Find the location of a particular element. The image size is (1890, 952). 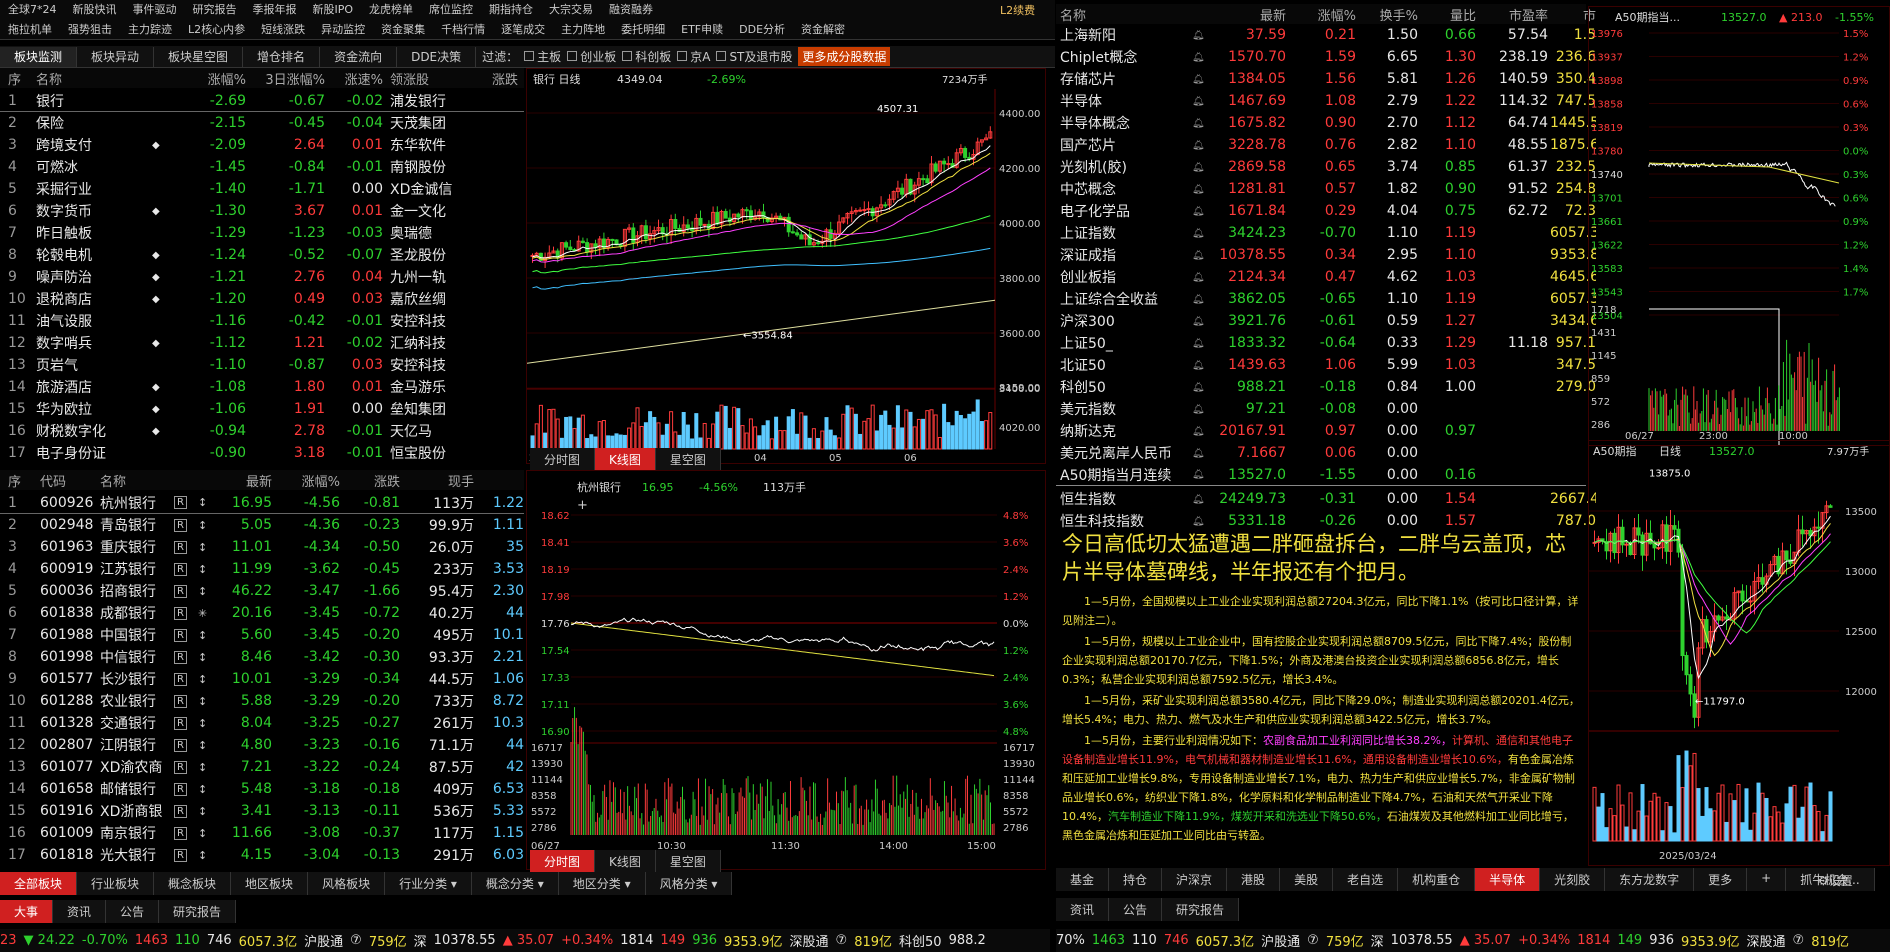

menu2-item-7: 千档行情 is located at coordinates (463, 29).